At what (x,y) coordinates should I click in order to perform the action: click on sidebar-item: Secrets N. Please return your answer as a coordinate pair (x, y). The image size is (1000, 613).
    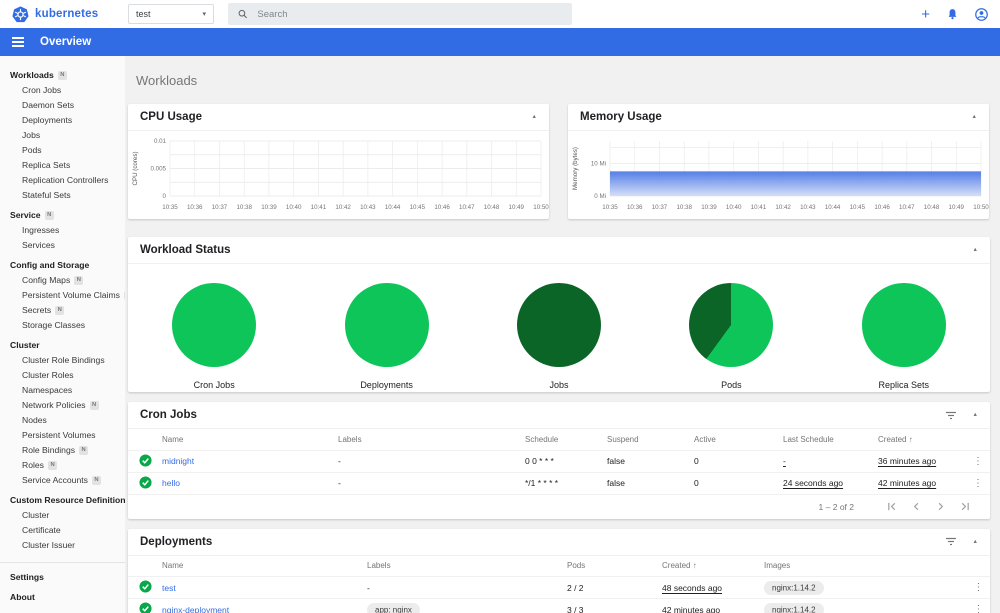
    Looking at the image, I should click on (62, 310).